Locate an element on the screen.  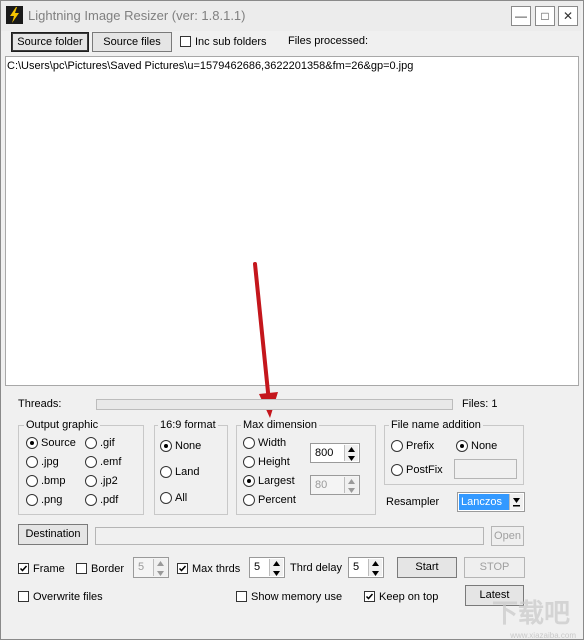
percent-spinner: 80 is located at coordinates (335, 485).